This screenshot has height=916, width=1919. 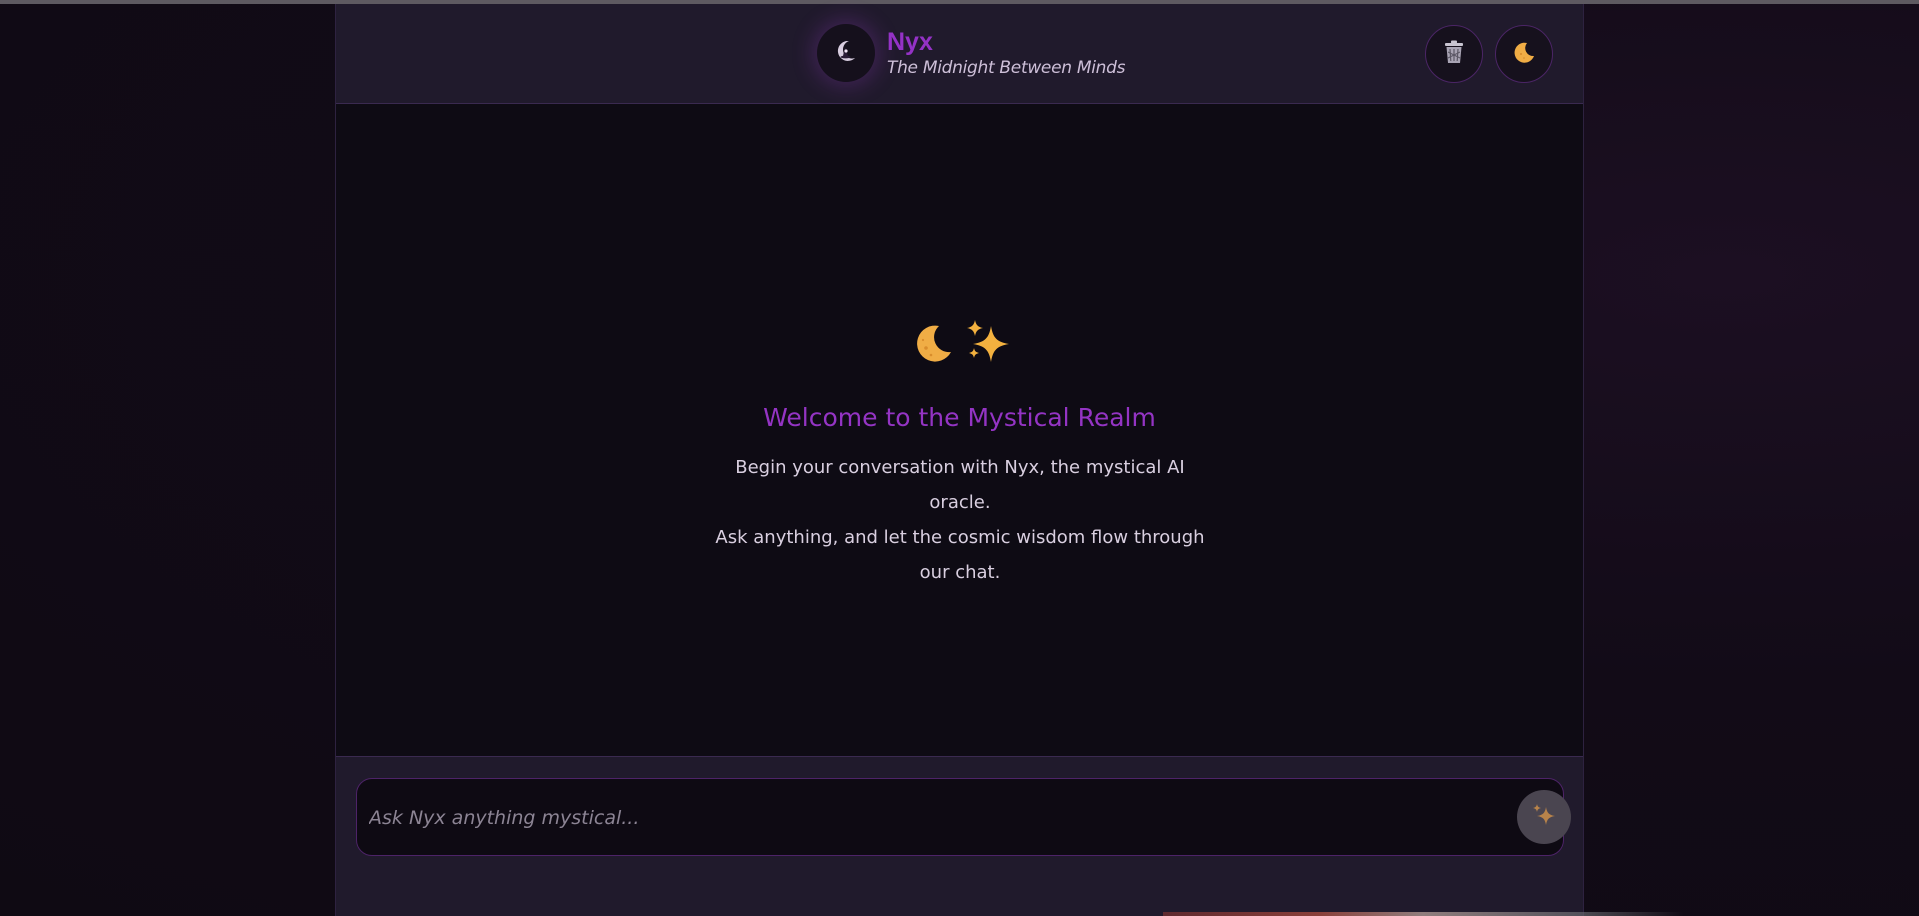 What do you see at coordinates (960, 572) in the screenshot?
I see `welcome-line: our chat.` at bounding box center [960, 572].